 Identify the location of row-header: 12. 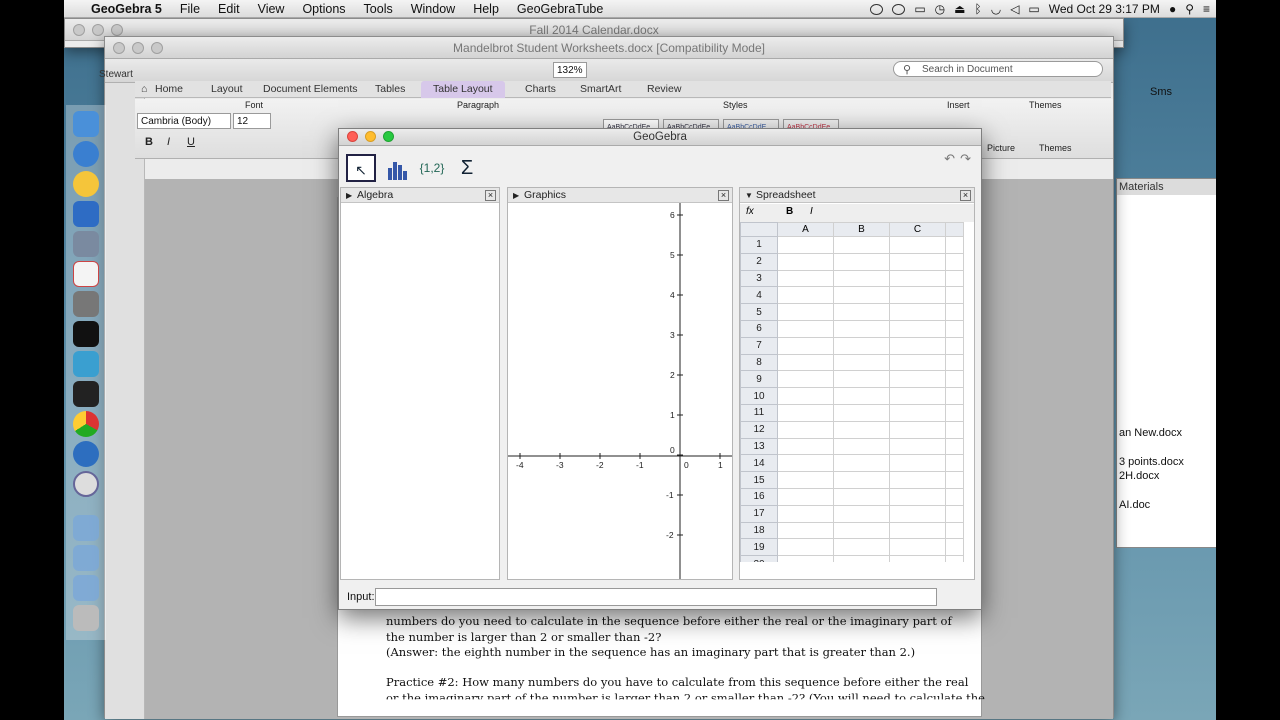
(759, 429).